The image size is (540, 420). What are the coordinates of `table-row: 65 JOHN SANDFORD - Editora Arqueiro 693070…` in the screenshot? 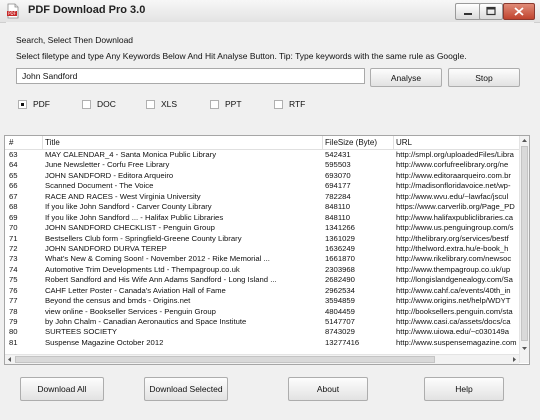 It's located at (262, 176).